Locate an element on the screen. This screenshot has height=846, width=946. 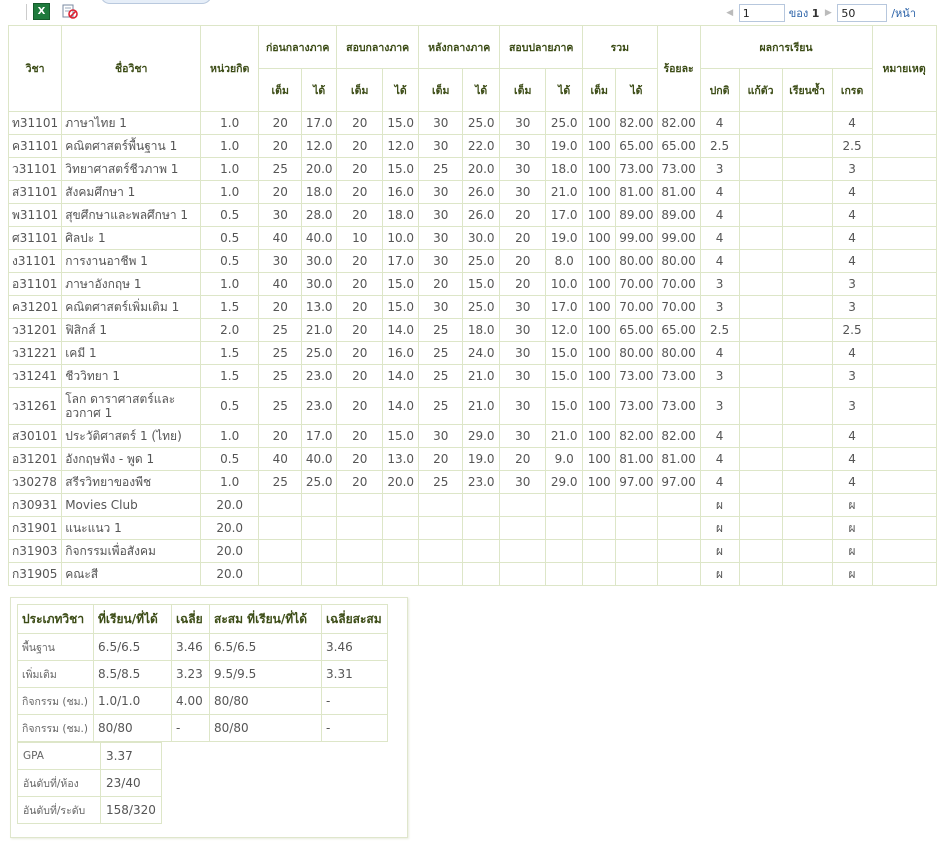
cell-f1: 40 is located at coordinates (280, 238).